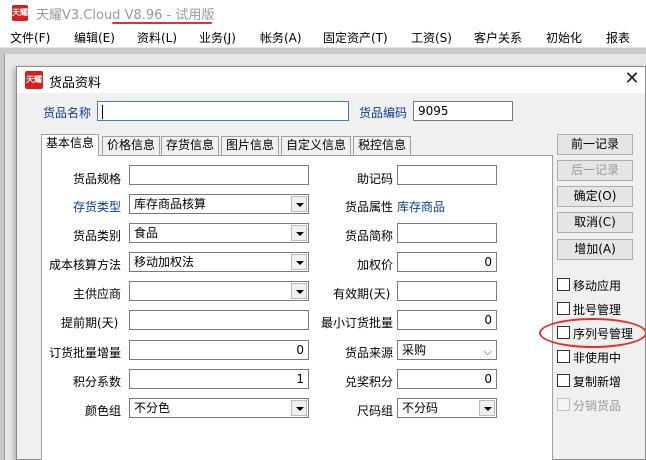 The image size is (646, 460). I want to click on dialog-logo-icon: 天耀, so click(34, 80).